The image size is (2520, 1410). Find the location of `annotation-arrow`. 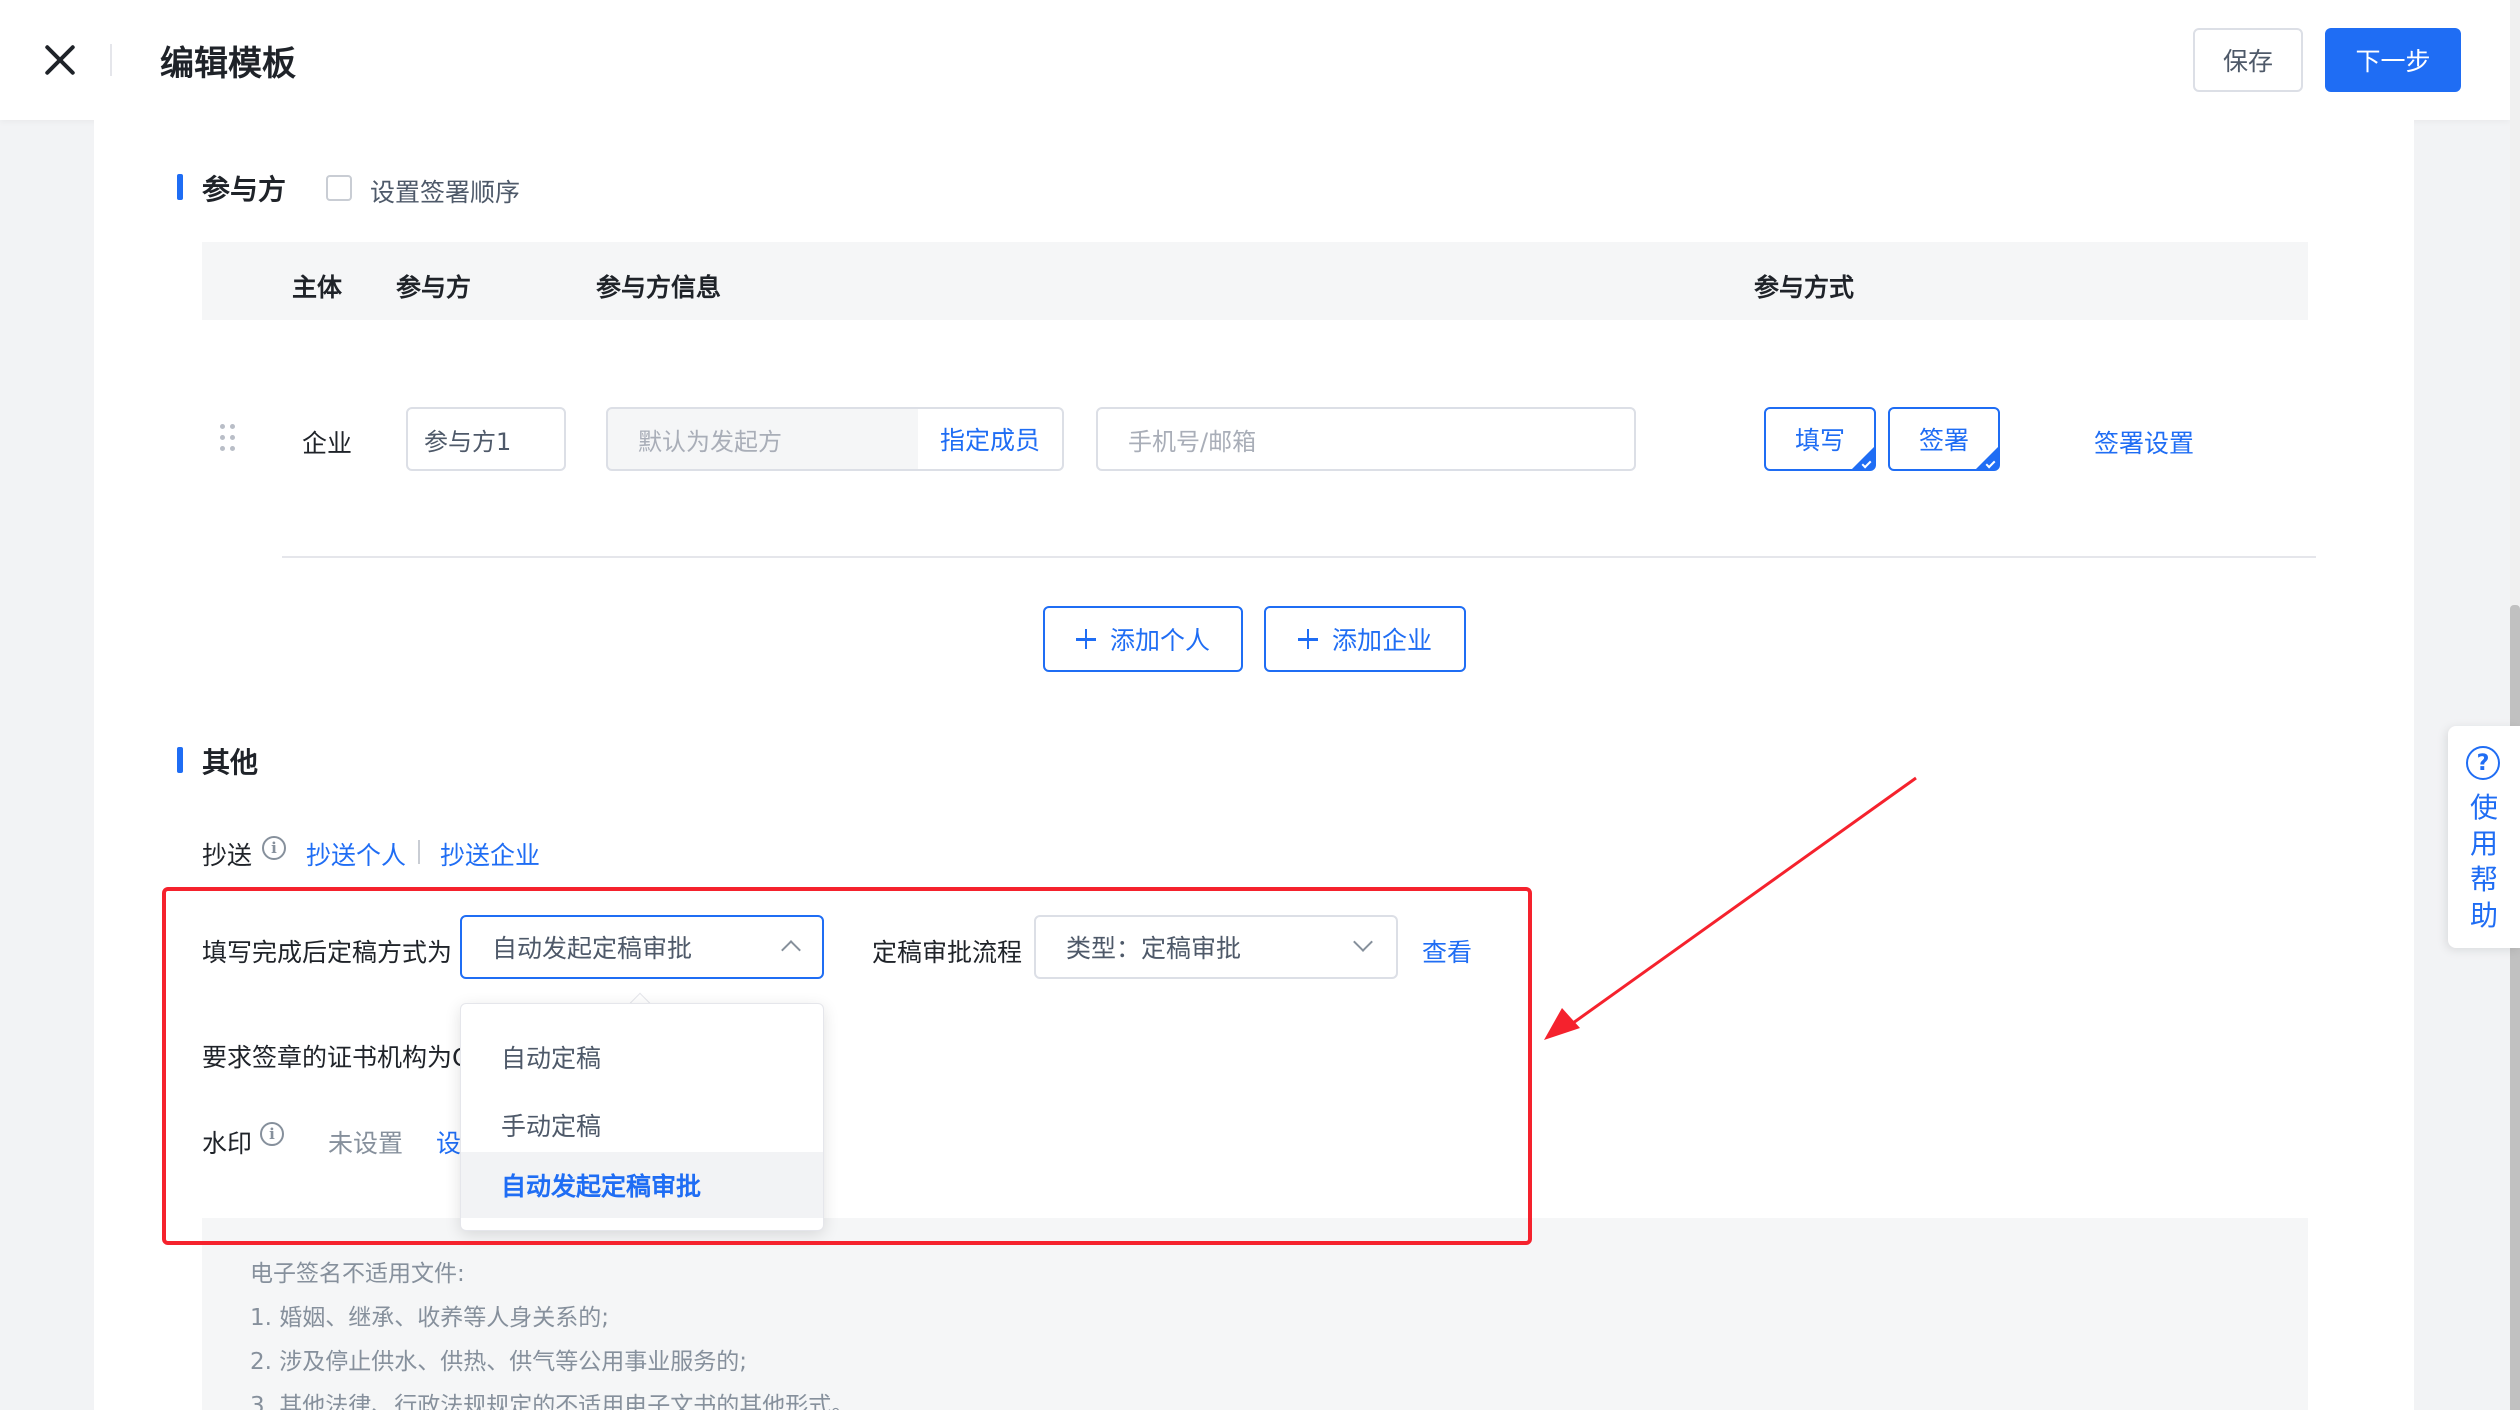

annotation-arrow is located at coordinates (1730, 908).